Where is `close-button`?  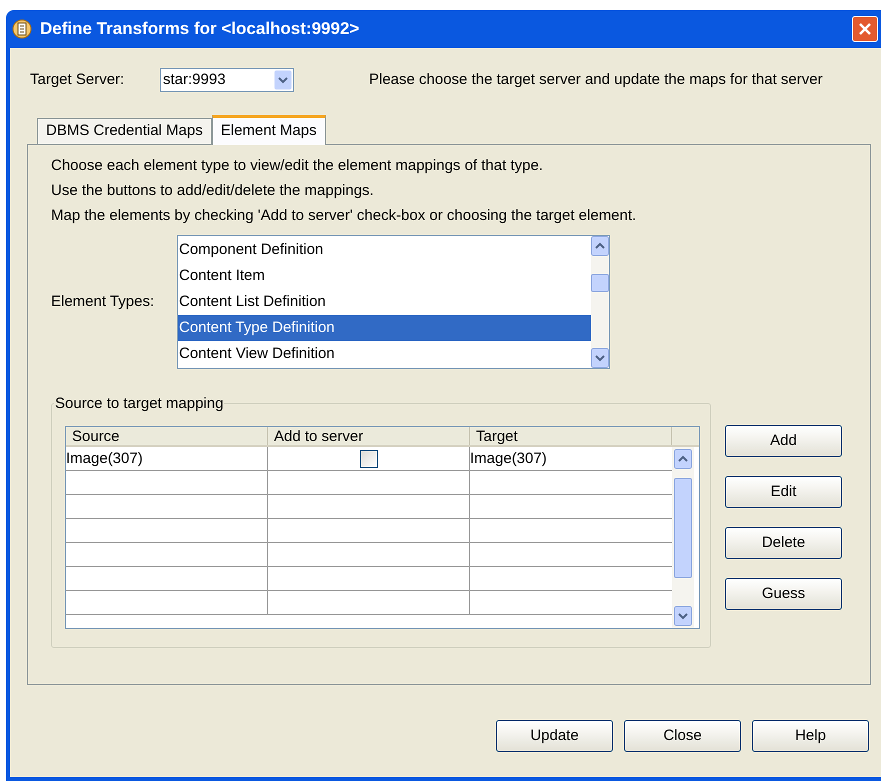 close-button is located at coordinates (865, 29).